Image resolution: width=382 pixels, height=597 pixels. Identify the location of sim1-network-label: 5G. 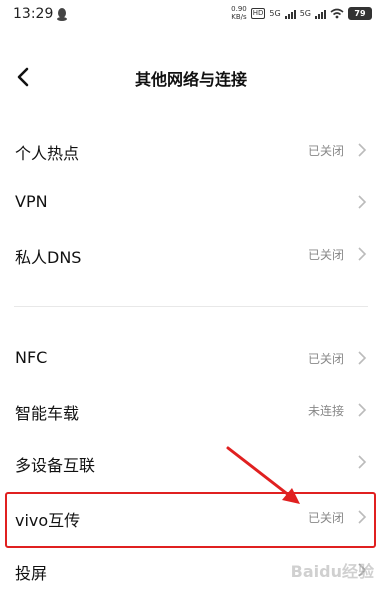
(275, 13).